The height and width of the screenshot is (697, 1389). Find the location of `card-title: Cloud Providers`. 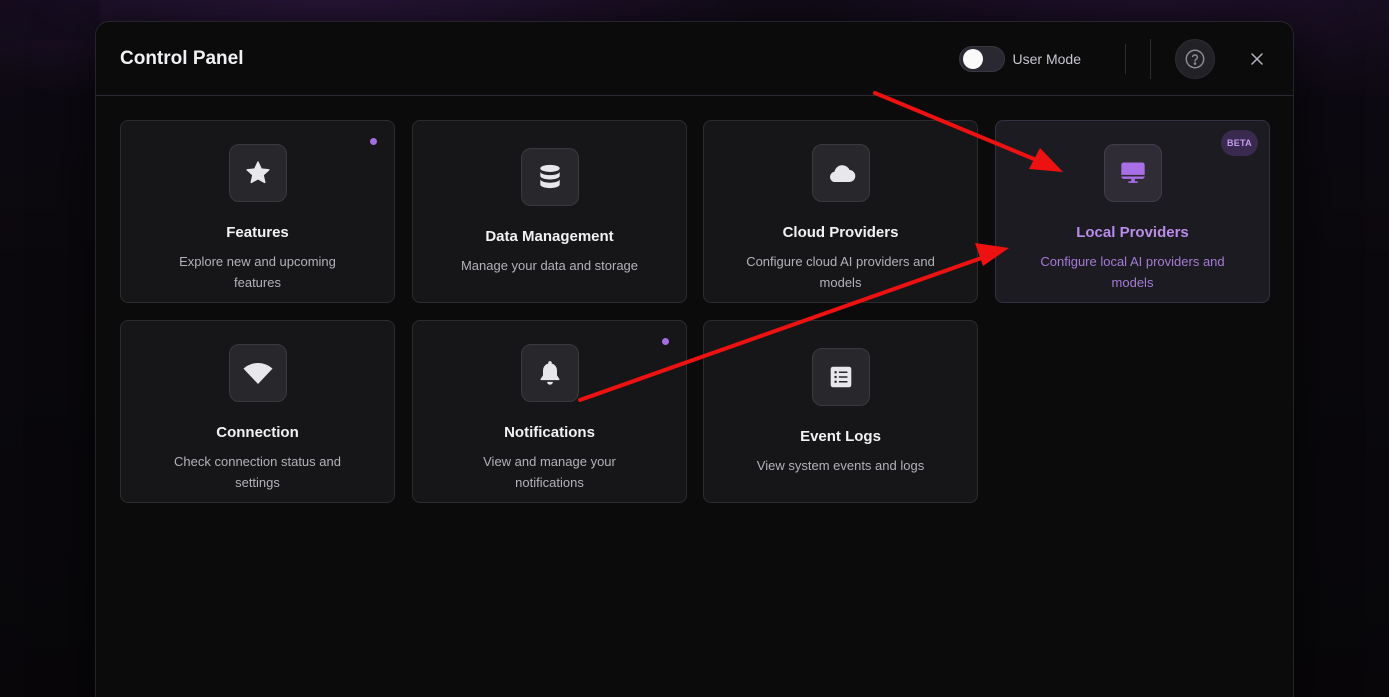

card-title: Cloud Providers is located at coordinates (840, 232).